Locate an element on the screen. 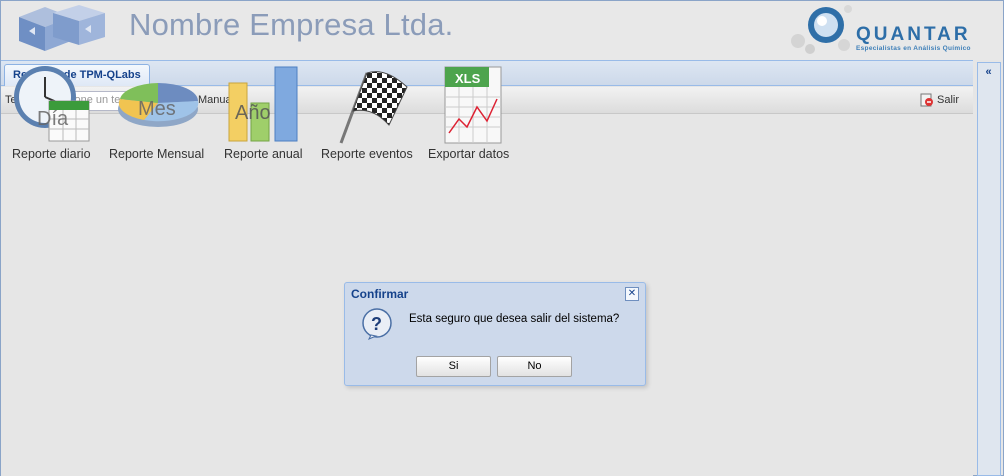  ano-overlay: Año is located at coordinates (253, 113).